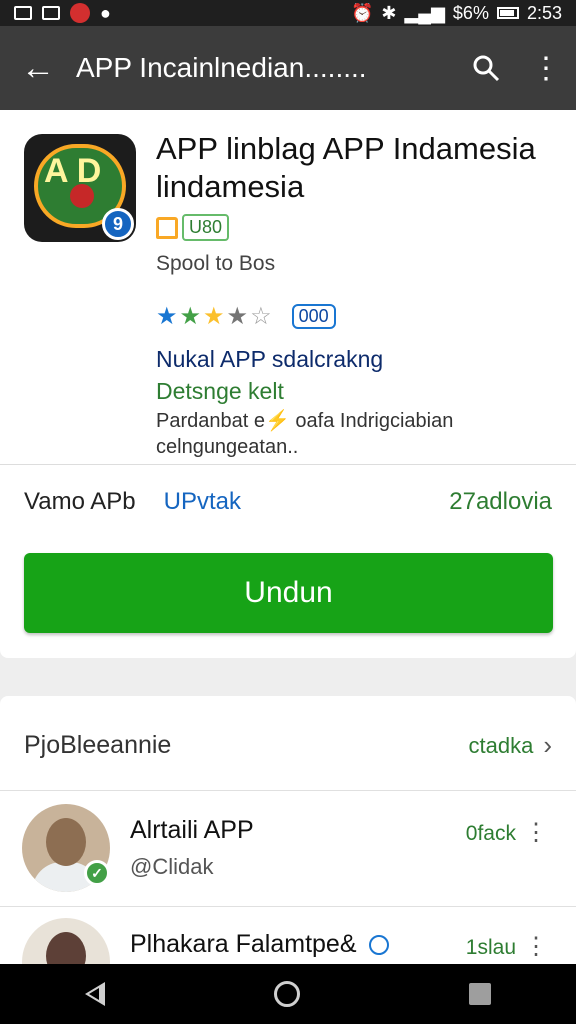  I want to click on nav-home-icon, so click(286, 994).